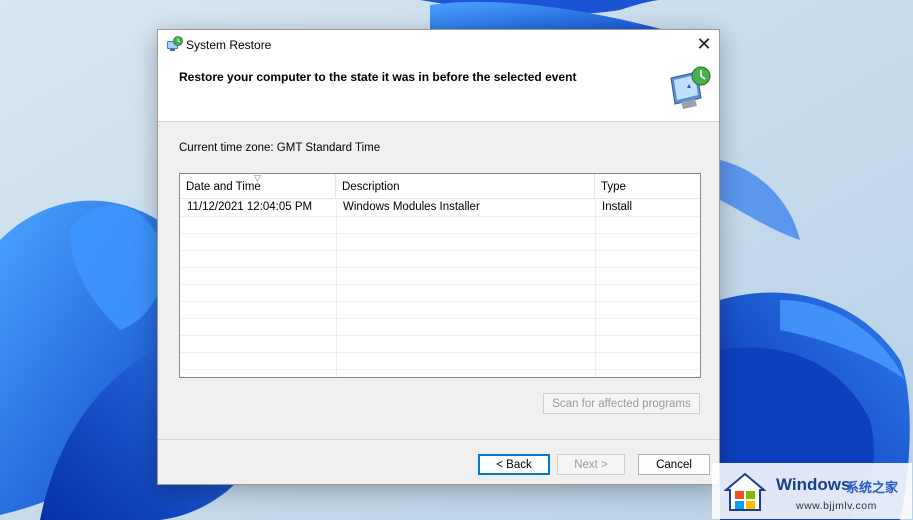 The image size is (913, 520). What do you see at coordinates (280, 148) in the screenshot?
I see `timezone-label: Current time zone: GMT Standard Time` at bounding box center [280, 148].